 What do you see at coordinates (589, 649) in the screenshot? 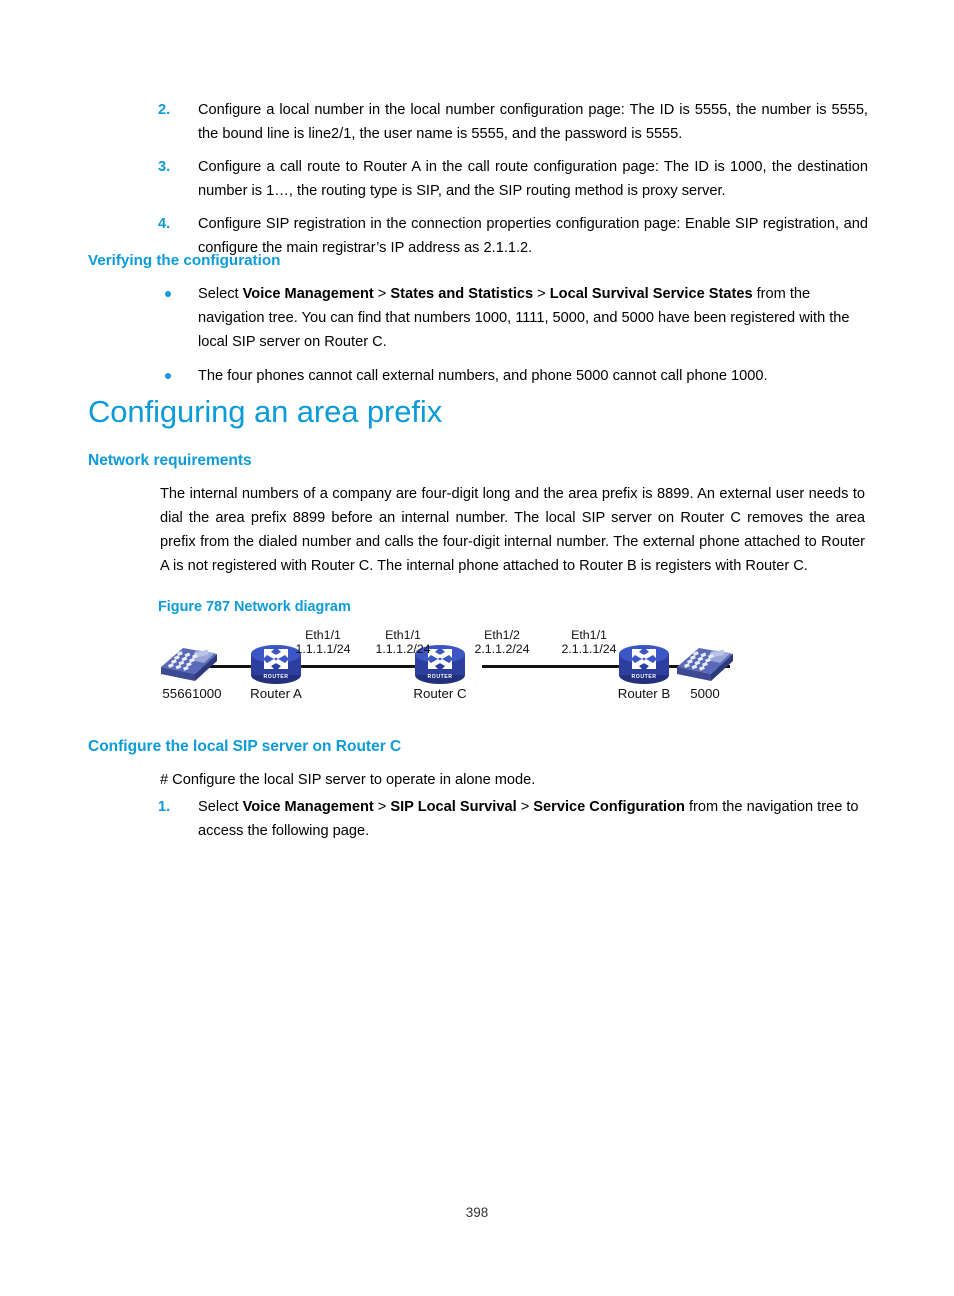
I see `interface-address: 2.1.1.1/24` at bounding box center [589, 649].